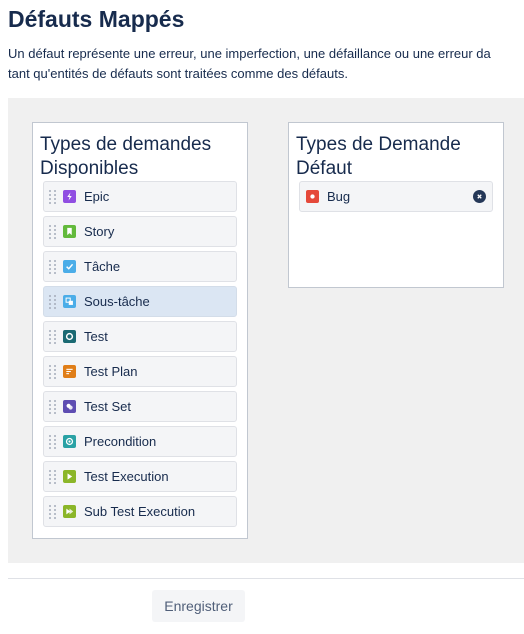 Image resolution: width=524 pixels, height=634 pixels. What do you see at coordinates (140, 231) in the screenshot?
I see `issue-type-item: Story` at bounding box center [140, 231].